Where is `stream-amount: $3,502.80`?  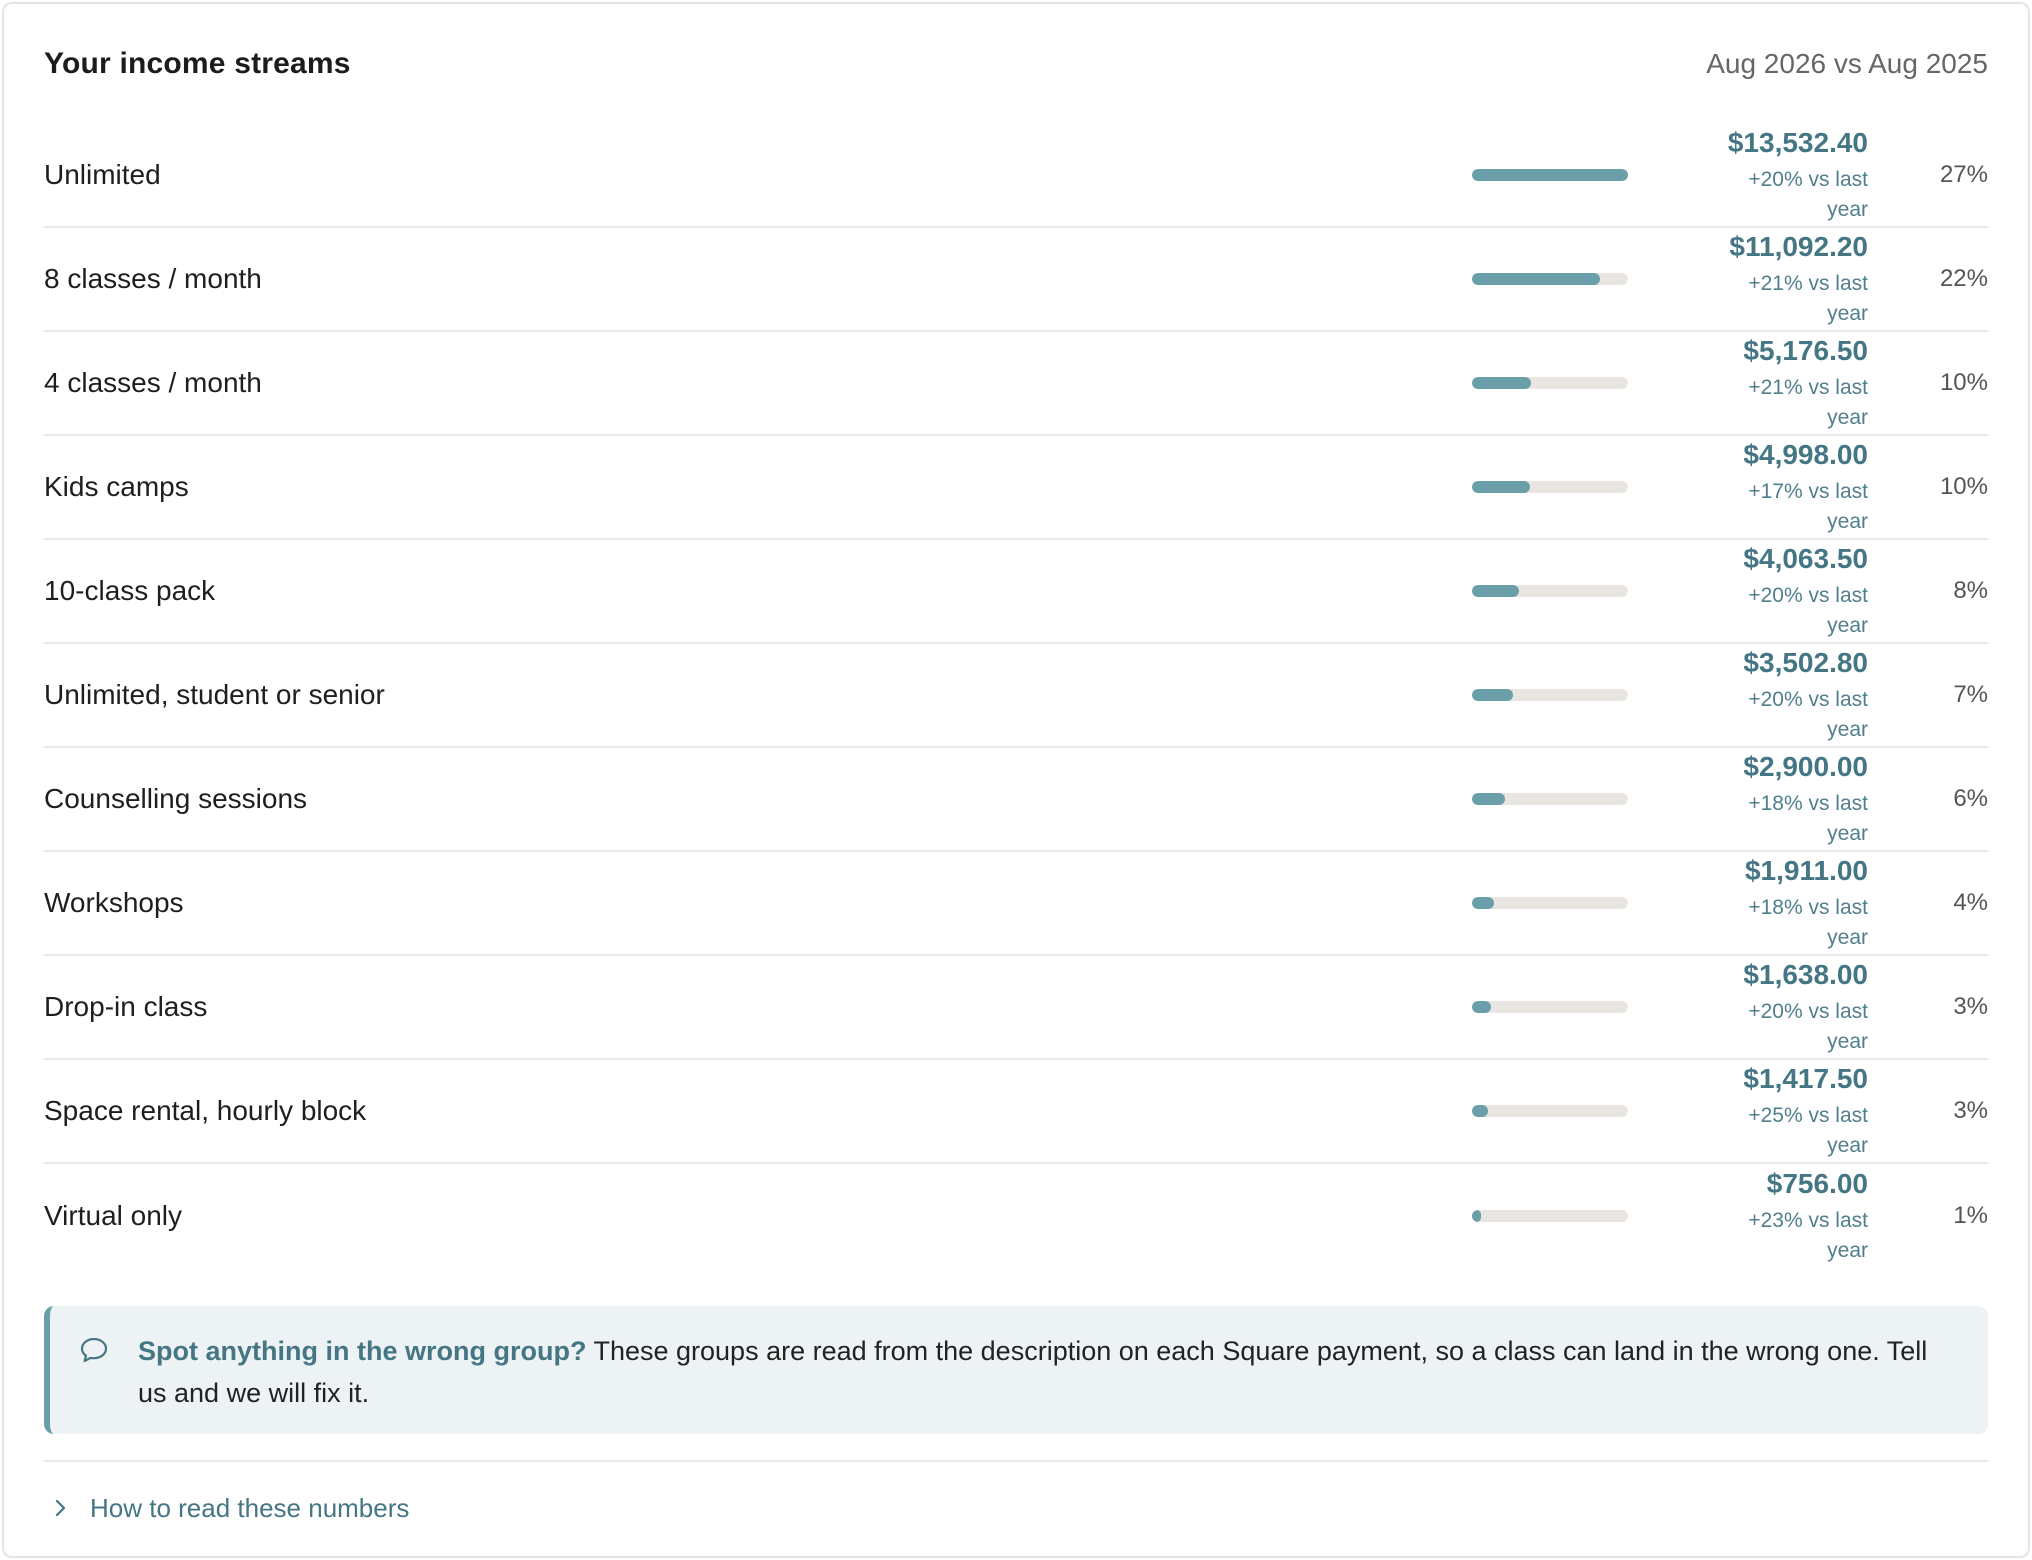
stream-amount: $3,502.80 is located at coordinates (1805, 662).